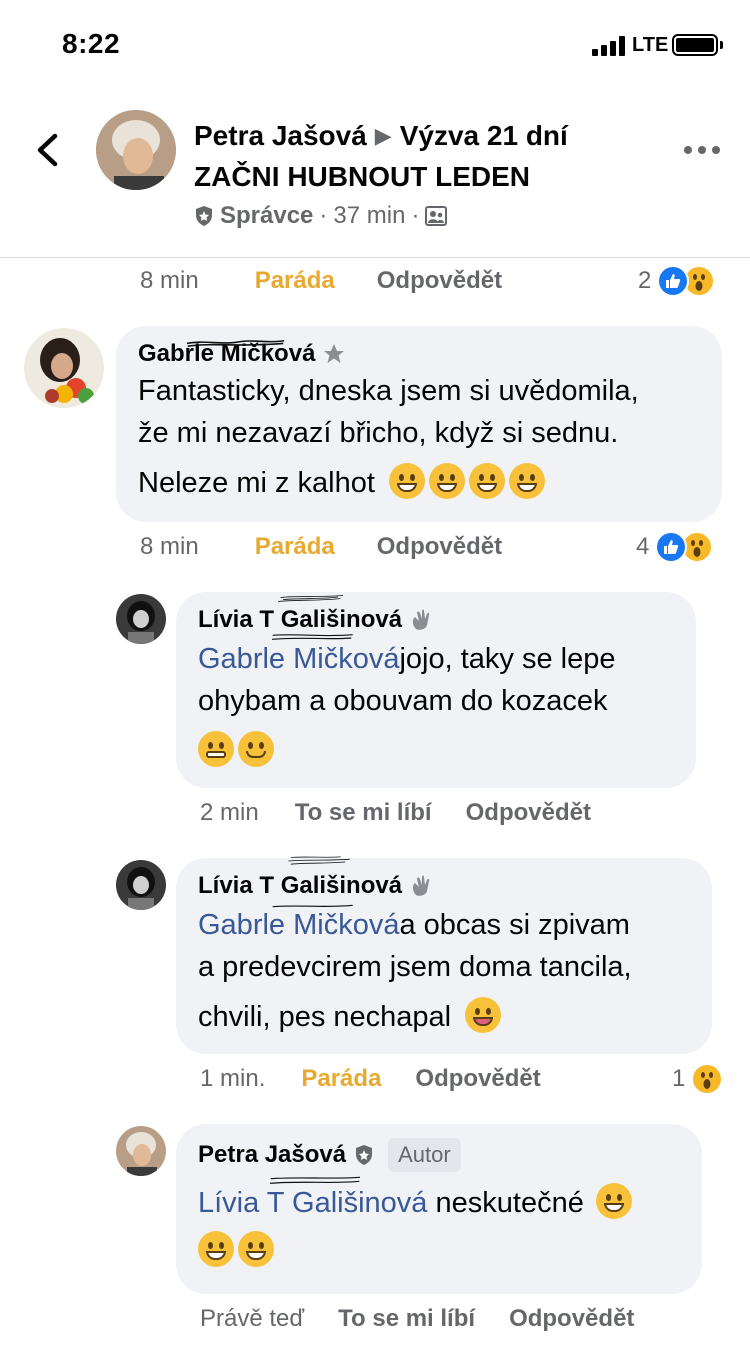 The height and width of the screenshot is (1365, 750). What do you see at coordinates (415, 967) in the screenshot?
I see `comment-line: a predevcirem jsem doma tancila,` at bounding box center [415, 967].